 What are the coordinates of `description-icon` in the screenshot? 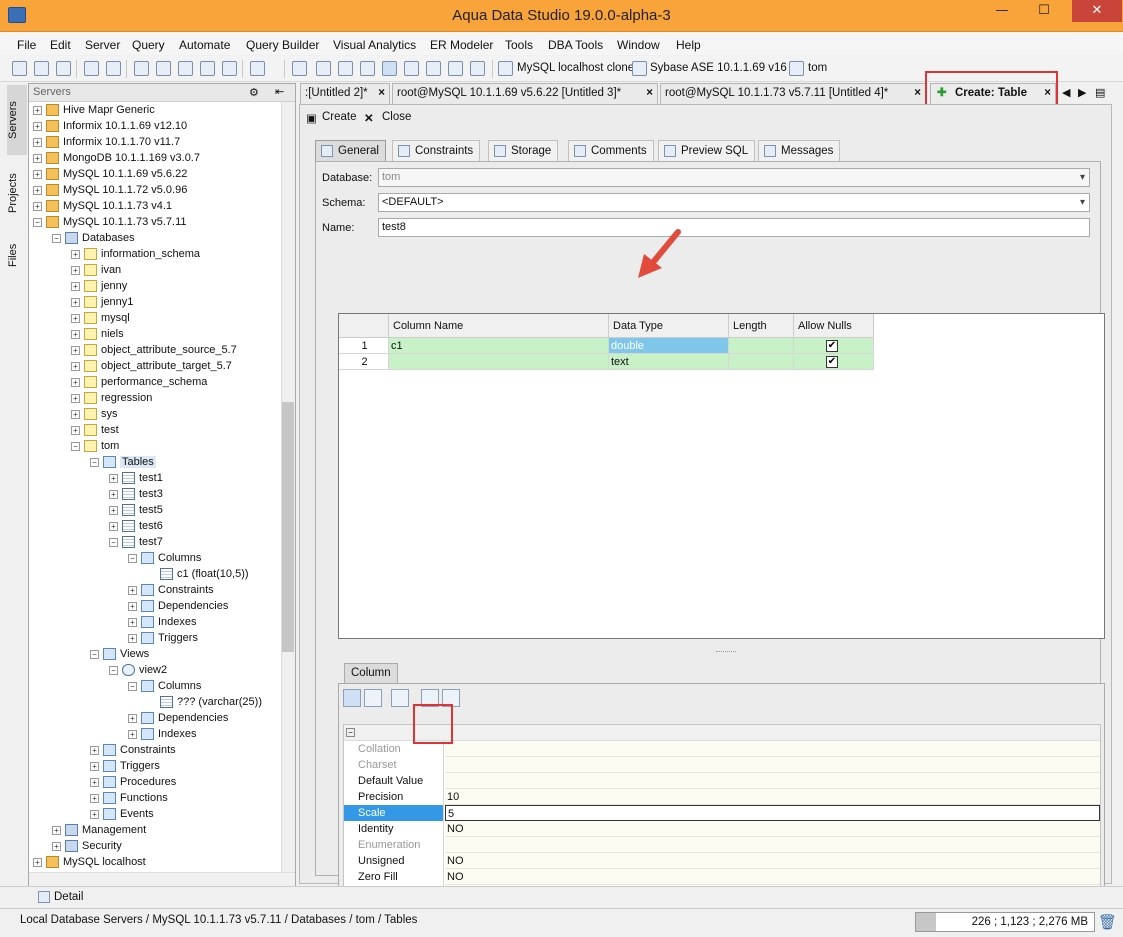 It's located at (400, 698).